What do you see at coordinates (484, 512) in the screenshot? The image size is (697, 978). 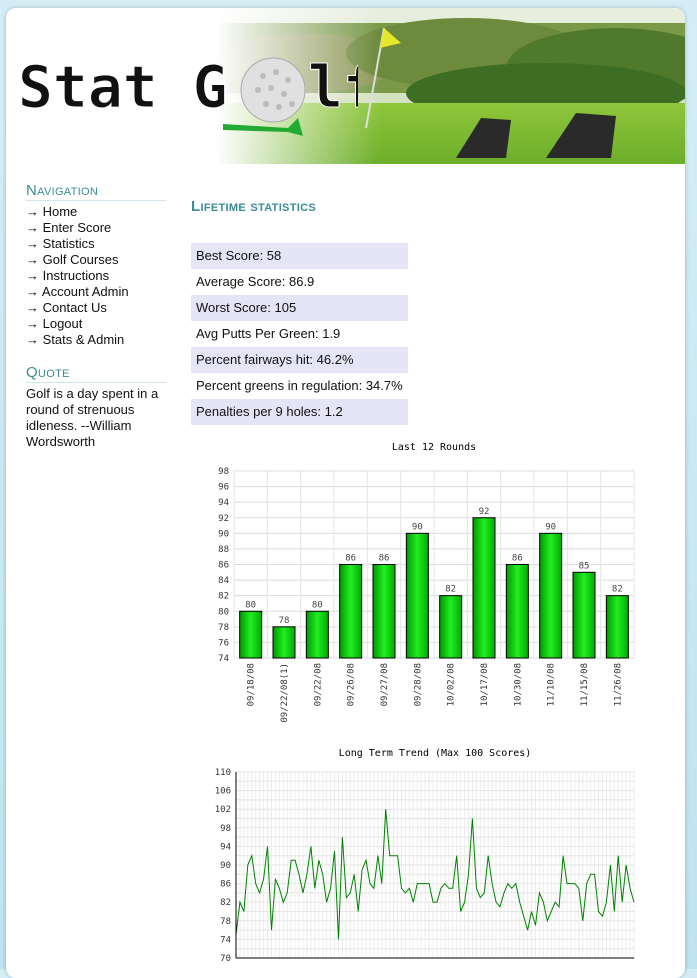 I see `bar-chart-data-label: 92` at bounding box center [484, 512].